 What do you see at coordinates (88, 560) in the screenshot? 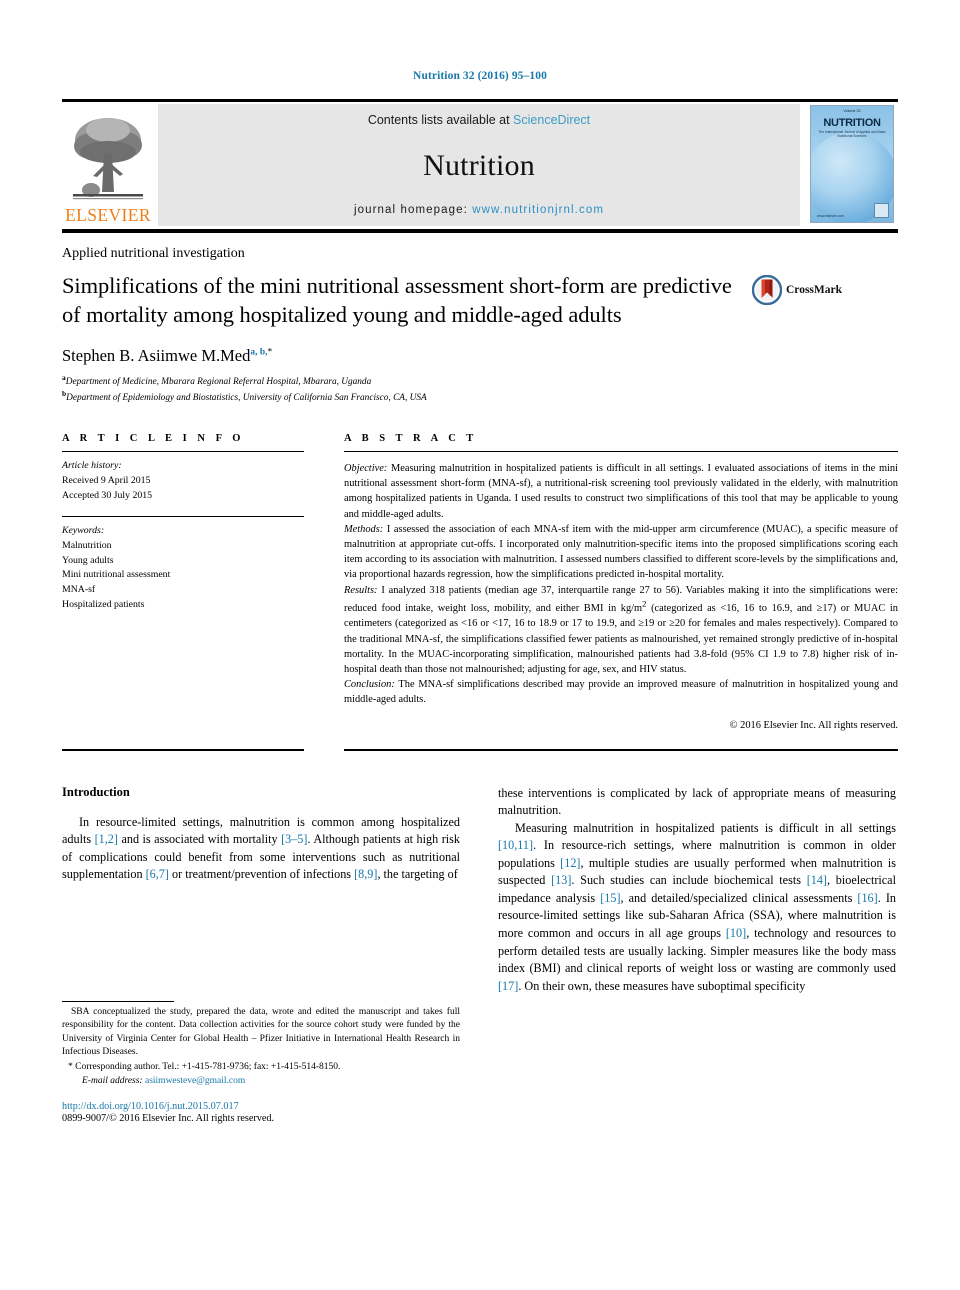
I see `keyword-item: Young adults` at bounding box center [88, 560].